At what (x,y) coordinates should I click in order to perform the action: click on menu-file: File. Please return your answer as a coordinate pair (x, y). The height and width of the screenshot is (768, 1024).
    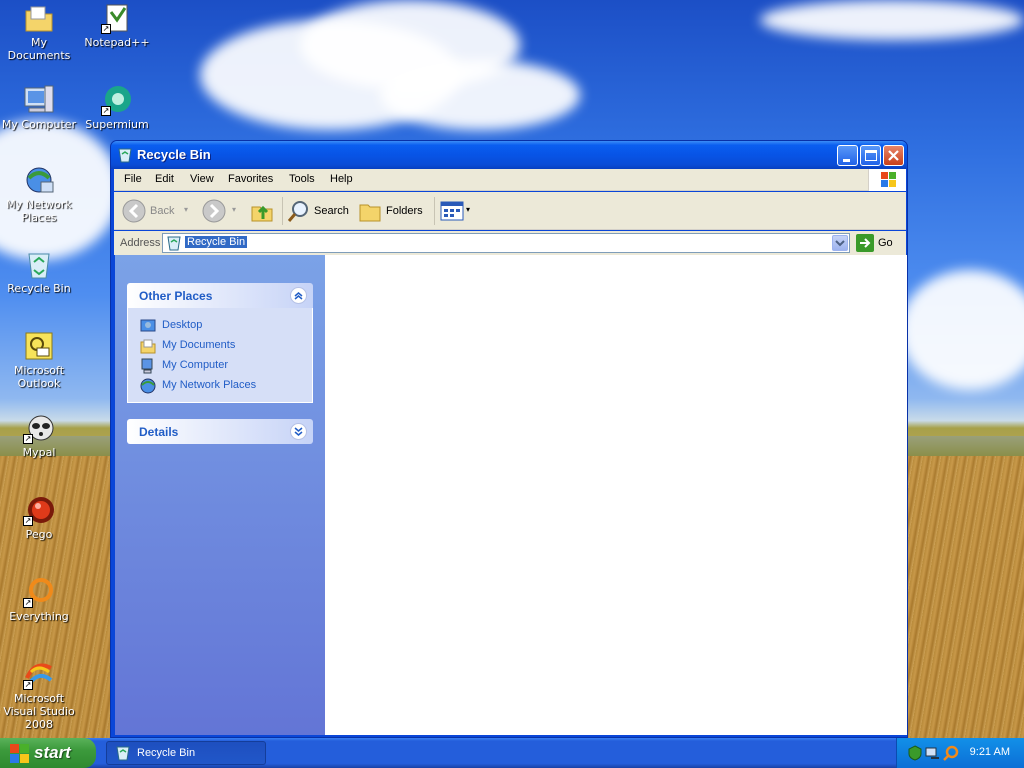
    Looking at the image, I should click on (133, 179).